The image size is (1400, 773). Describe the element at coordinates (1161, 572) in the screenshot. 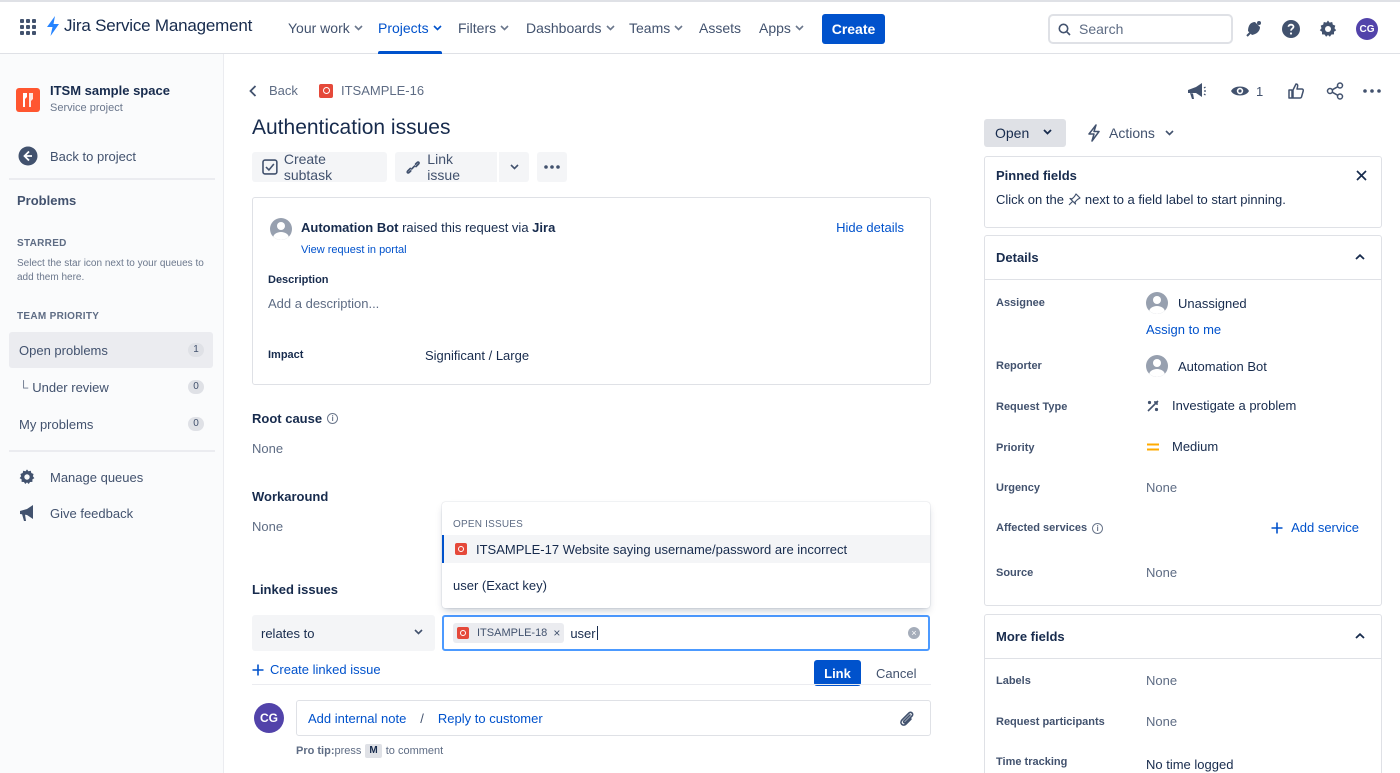

I see `source-value: None` at that location.